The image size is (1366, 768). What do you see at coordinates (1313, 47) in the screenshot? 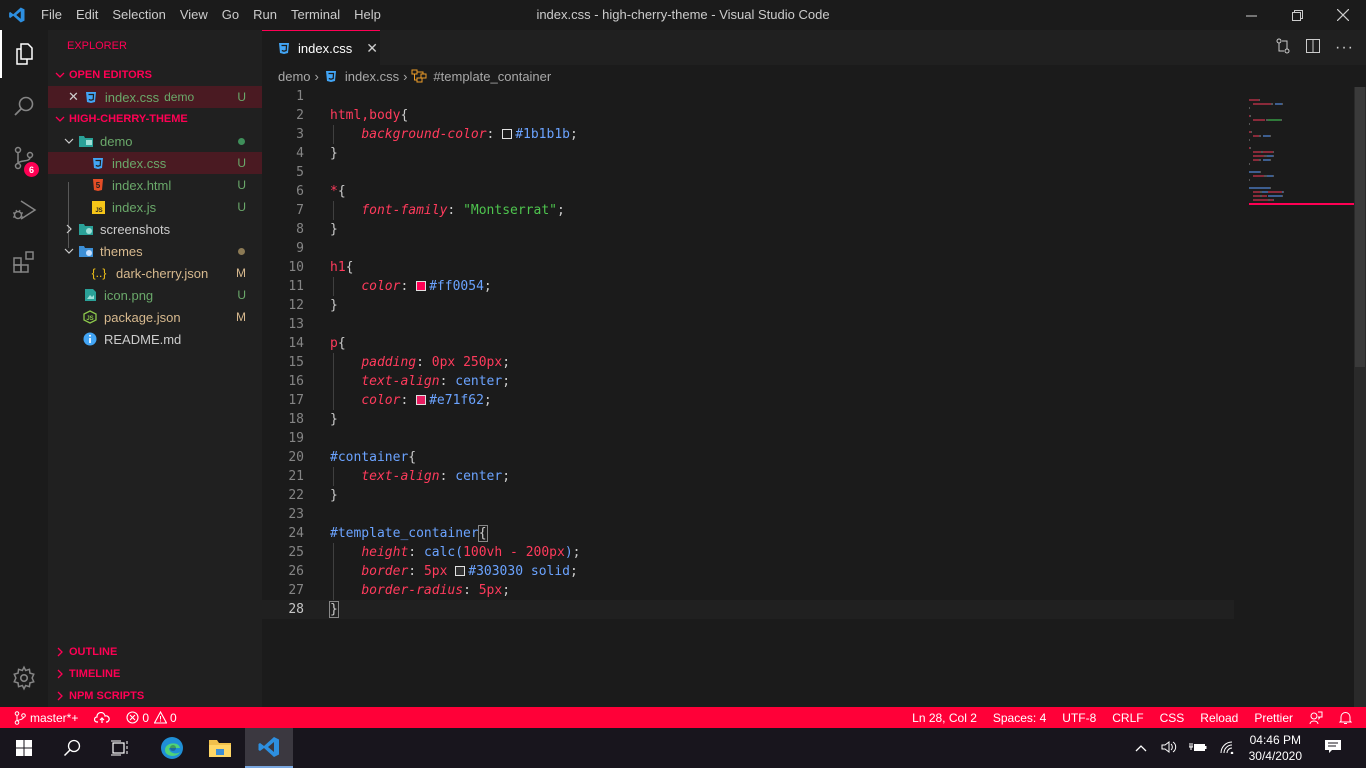
I see `split-editor-icon` at bounding box center [1313, 47].